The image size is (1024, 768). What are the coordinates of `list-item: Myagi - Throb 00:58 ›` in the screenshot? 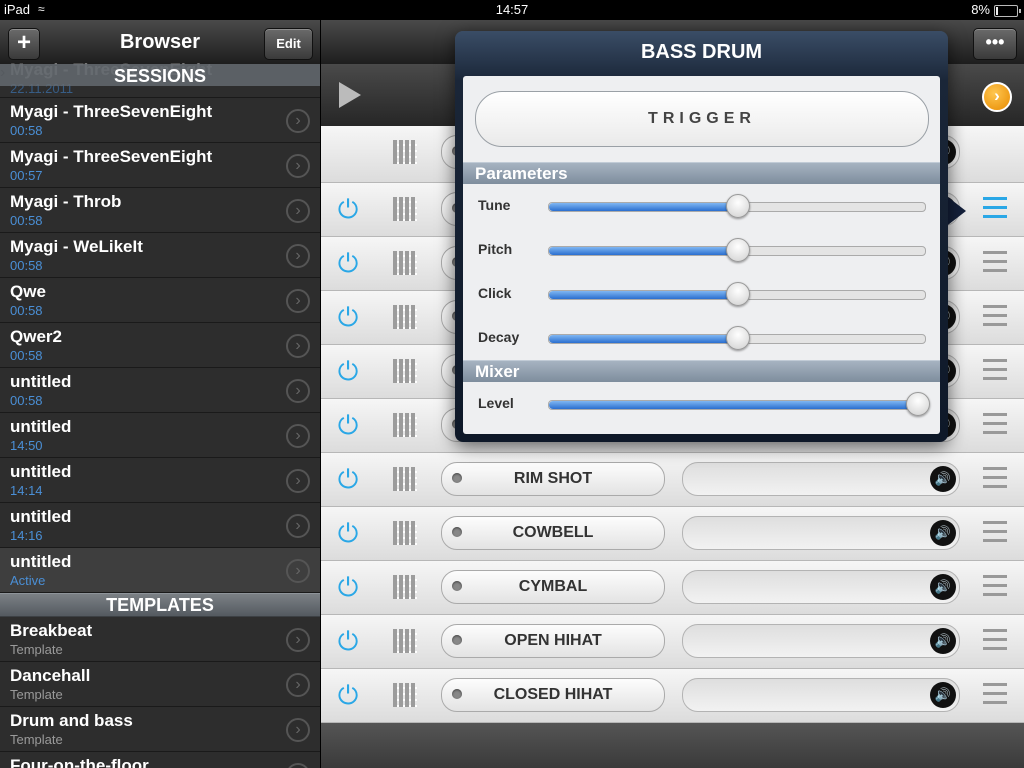 It's located at (160, 210).